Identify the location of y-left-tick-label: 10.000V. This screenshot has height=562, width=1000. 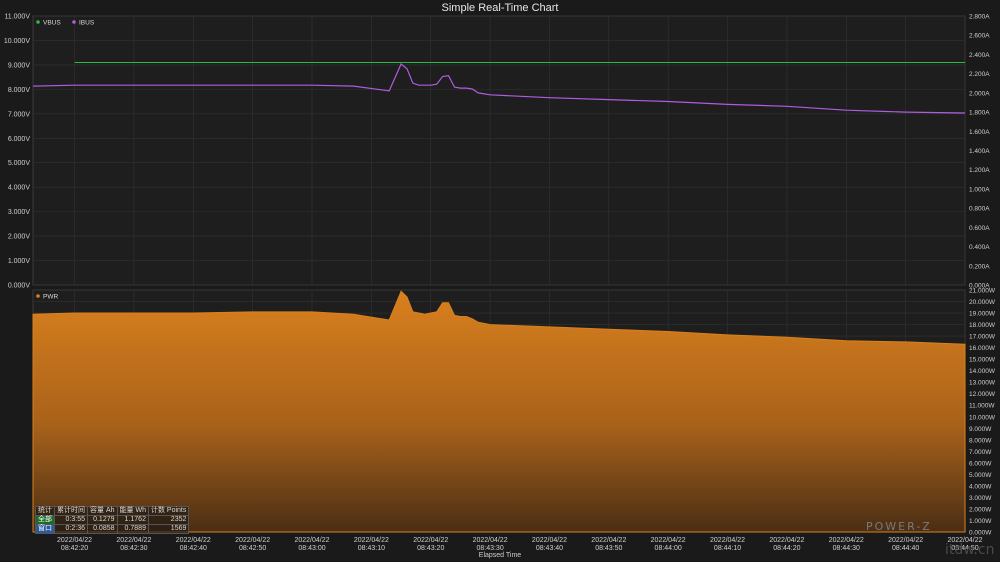
(17, 41).